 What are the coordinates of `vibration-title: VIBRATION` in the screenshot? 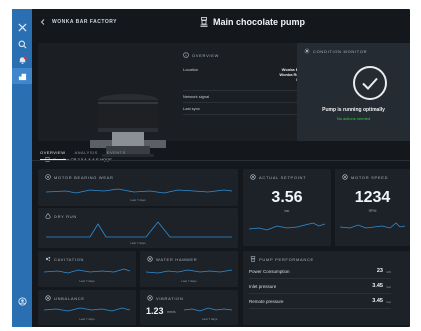 It's located at (170, 298).